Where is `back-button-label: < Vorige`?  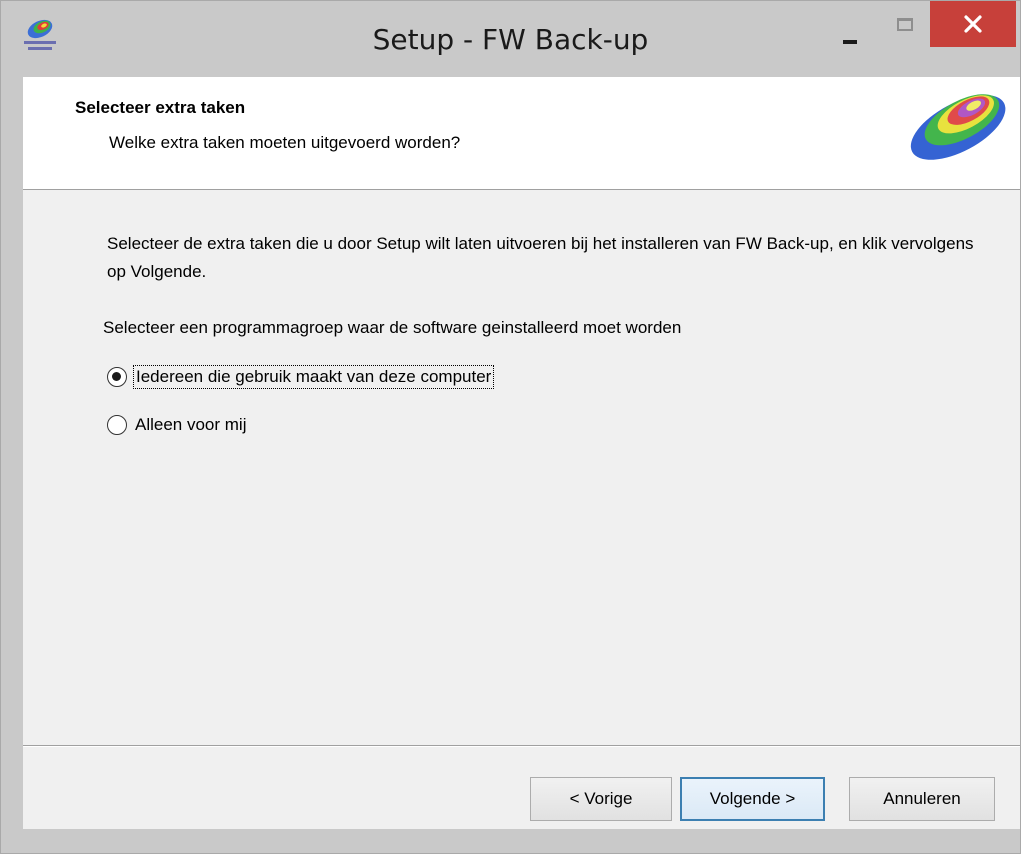 back-button-label: < Vorige is located at coordinates (601, 798).